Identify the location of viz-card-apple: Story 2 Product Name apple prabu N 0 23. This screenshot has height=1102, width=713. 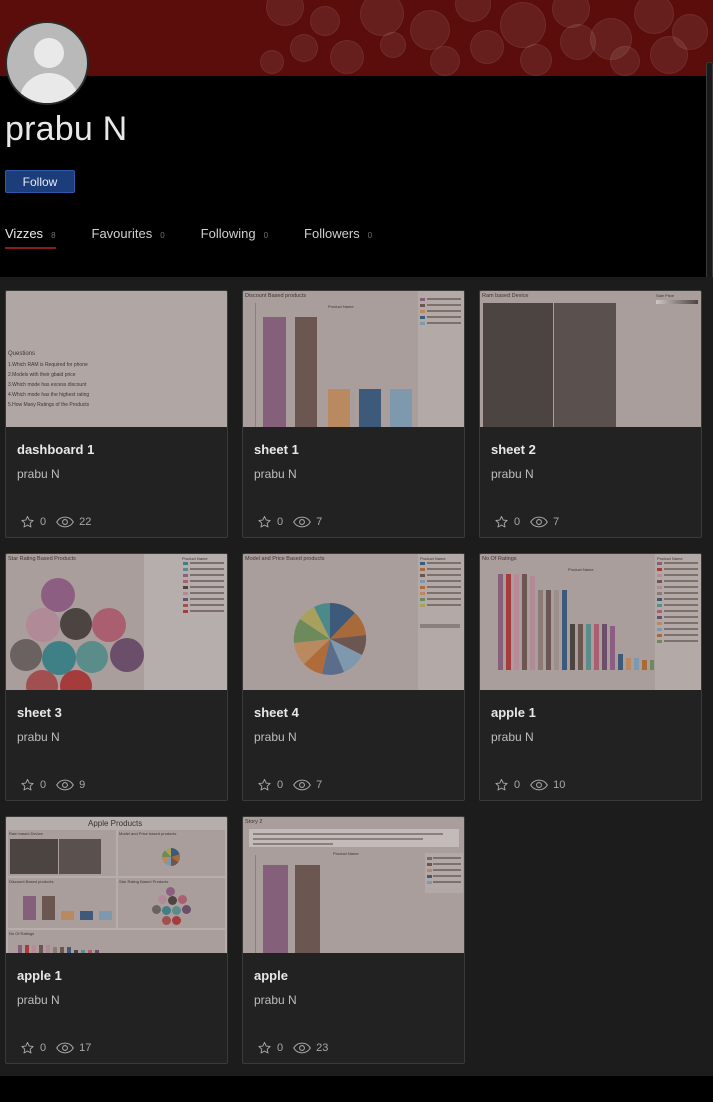
(353, 940).